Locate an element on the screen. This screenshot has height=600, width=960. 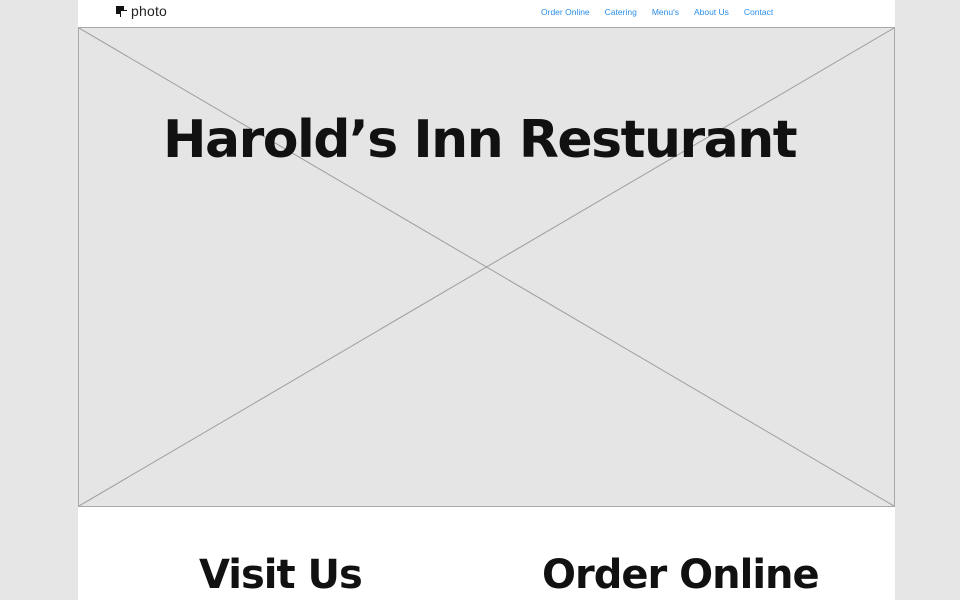
order-online-heading: Order Online is located at coordinates (681, 575).